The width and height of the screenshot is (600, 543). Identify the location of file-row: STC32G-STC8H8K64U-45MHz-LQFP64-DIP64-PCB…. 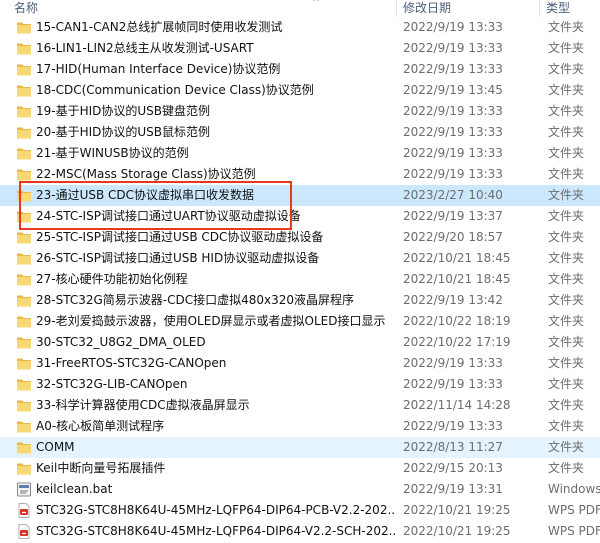
(300, 510).